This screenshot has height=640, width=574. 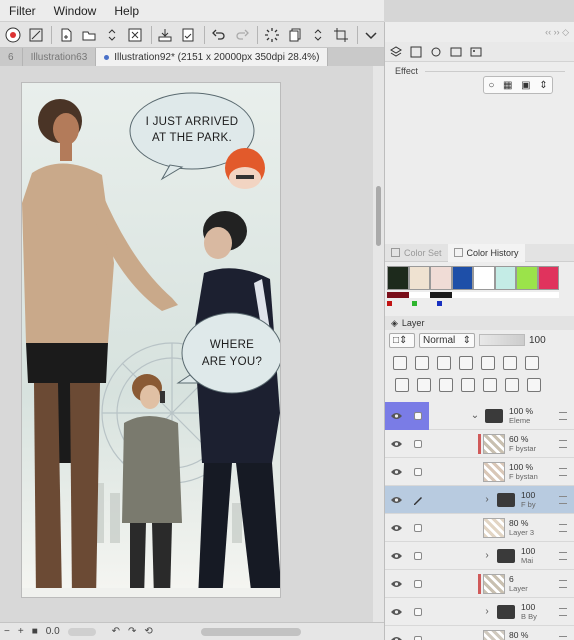 I want to click on tool-property-icon, so click(x=416, y=52).